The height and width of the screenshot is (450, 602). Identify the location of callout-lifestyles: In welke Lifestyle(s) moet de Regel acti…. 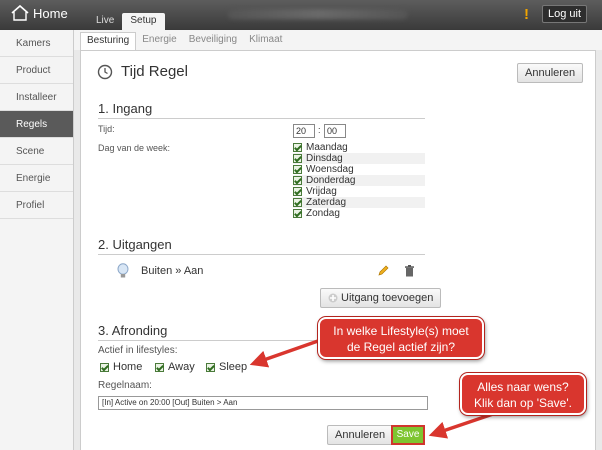
(401, 338).